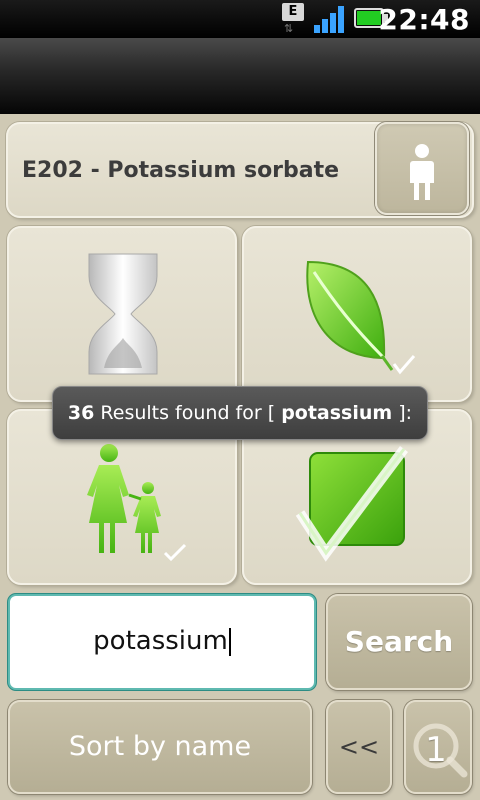  What do you see at coordinates (359, 747) in the screenshot?
I see `previous-page-button: <<` at bounding box center [359, 747].